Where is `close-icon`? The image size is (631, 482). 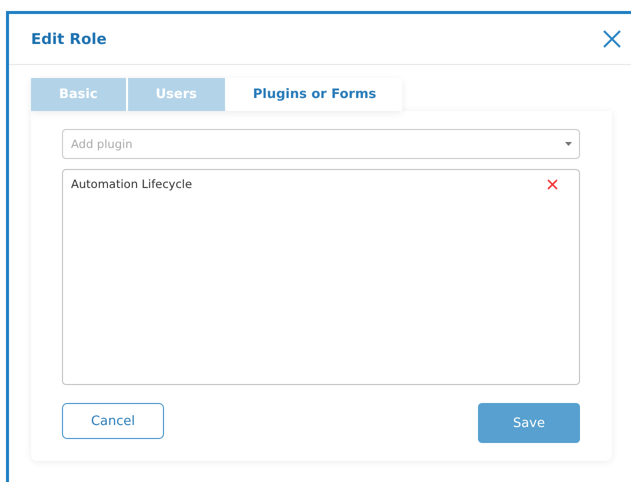 close-icon is located at coordinates (612, 39).